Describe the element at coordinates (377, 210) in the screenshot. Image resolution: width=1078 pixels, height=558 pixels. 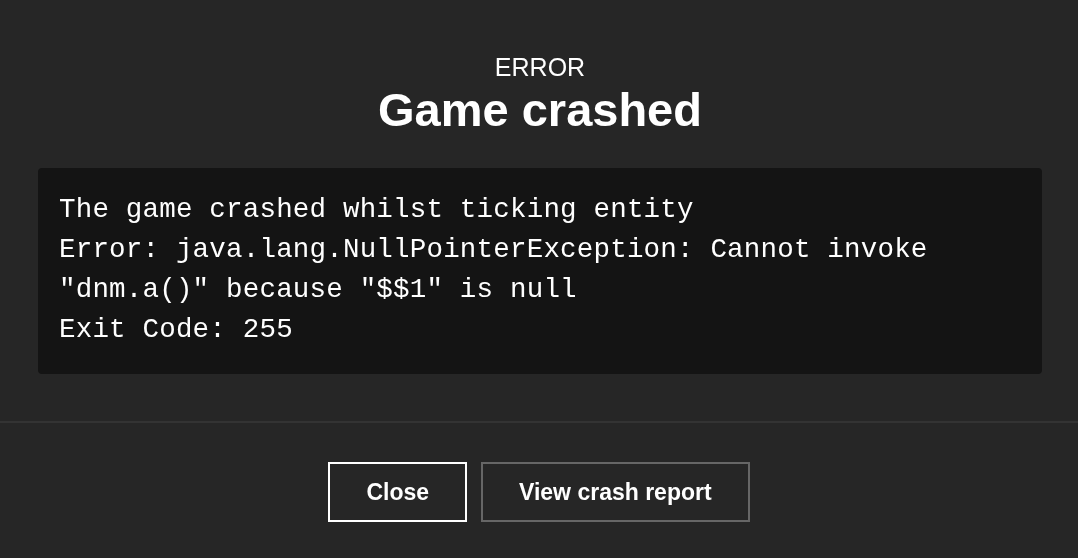
I see `log-line: The game crashed whilst ticking entity` at that location.